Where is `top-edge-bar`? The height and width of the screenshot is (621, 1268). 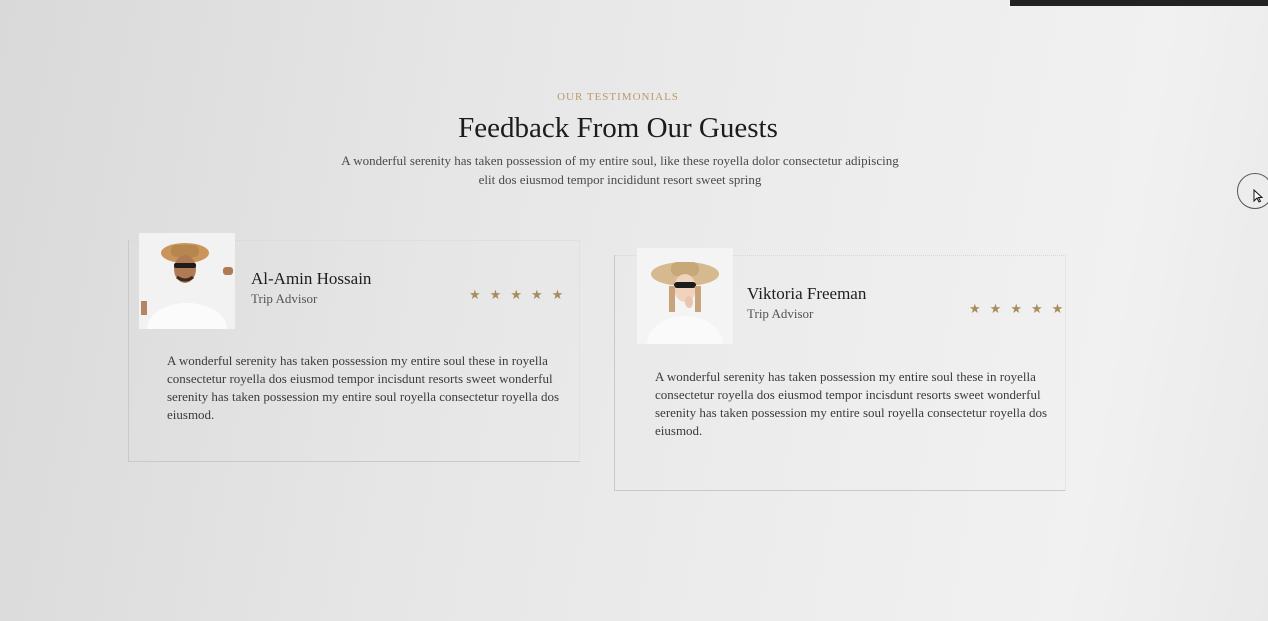
top-edge-bar is located at coordinates (1139, 3).